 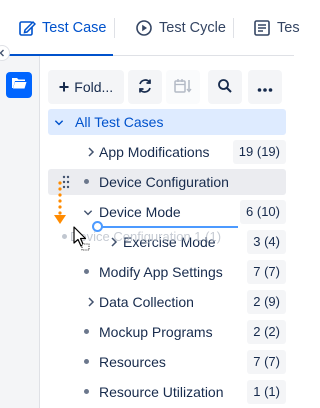 I want to click on drag-ghost-label: Device Configuration 1 (1), so click(x=146, y=236).